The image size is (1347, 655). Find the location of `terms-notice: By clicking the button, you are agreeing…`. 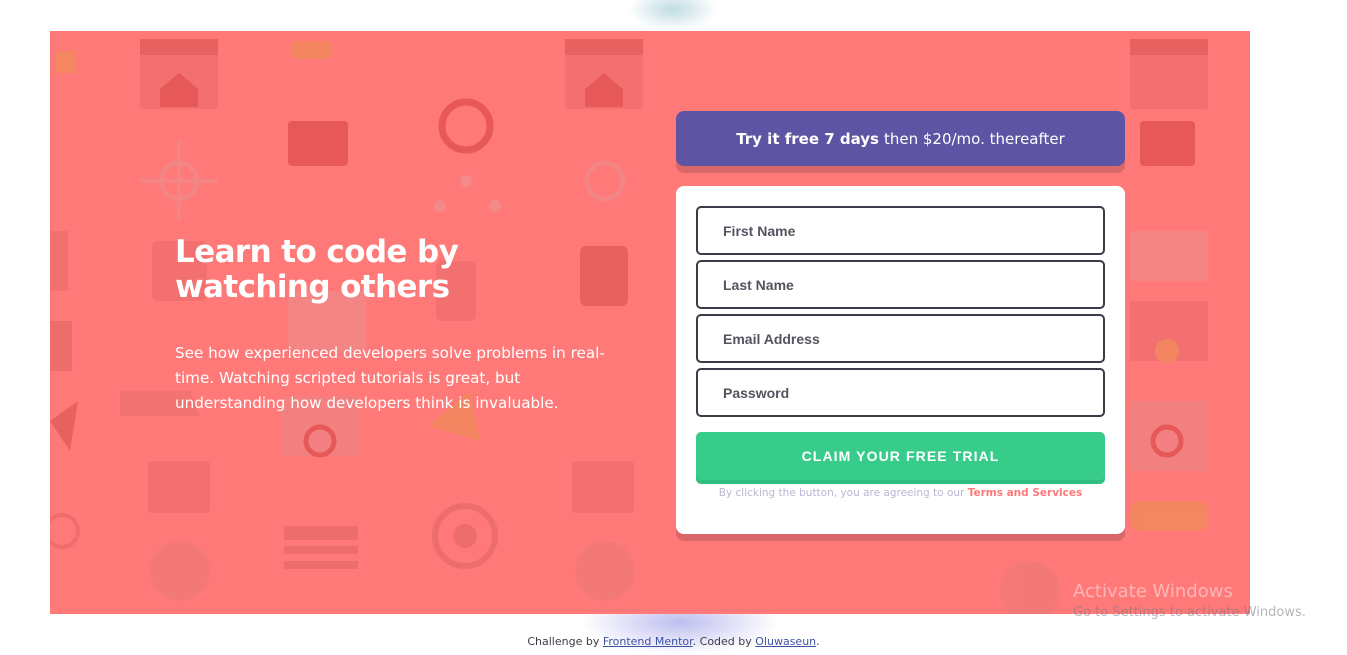

terms-notice: By clicking the button, you are agreeing… is located at coordinates (900, 493).